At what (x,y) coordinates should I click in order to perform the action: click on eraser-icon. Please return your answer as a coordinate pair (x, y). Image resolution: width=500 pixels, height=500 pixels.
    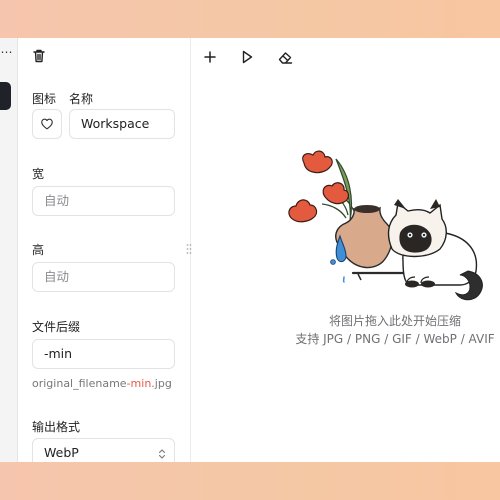
    Looking at the image, I should click on (285, 57).